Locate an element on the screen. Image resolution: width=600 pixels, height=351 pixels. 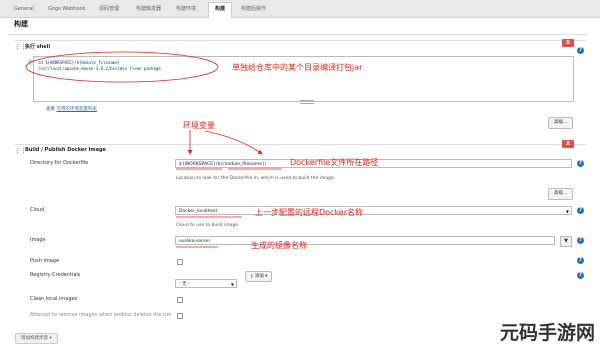
annotation-arrow is located at coordinates (233, 142).